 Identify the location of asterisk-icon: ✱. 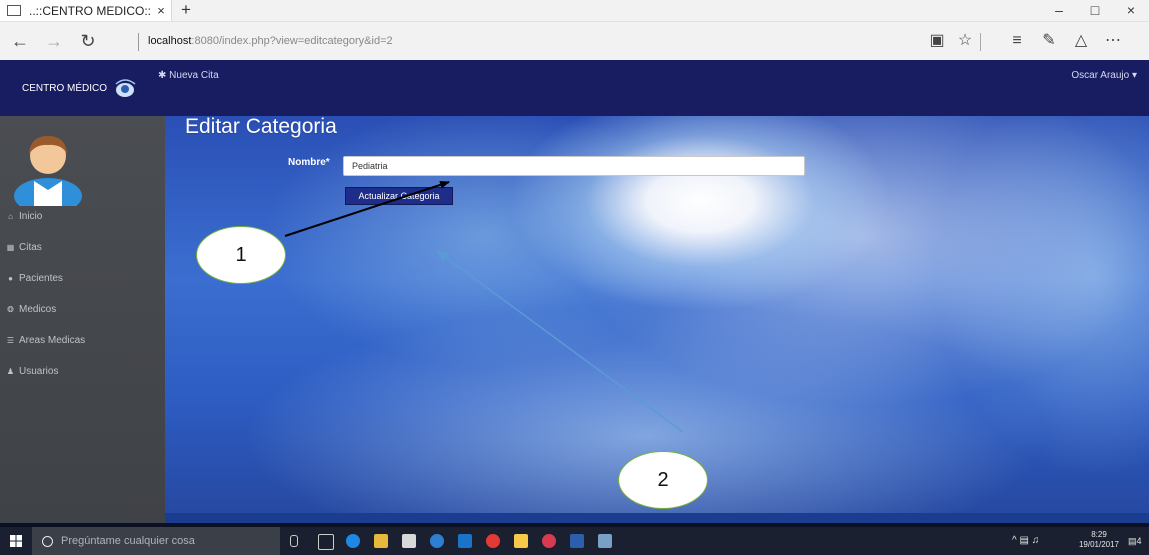
(164, 75).